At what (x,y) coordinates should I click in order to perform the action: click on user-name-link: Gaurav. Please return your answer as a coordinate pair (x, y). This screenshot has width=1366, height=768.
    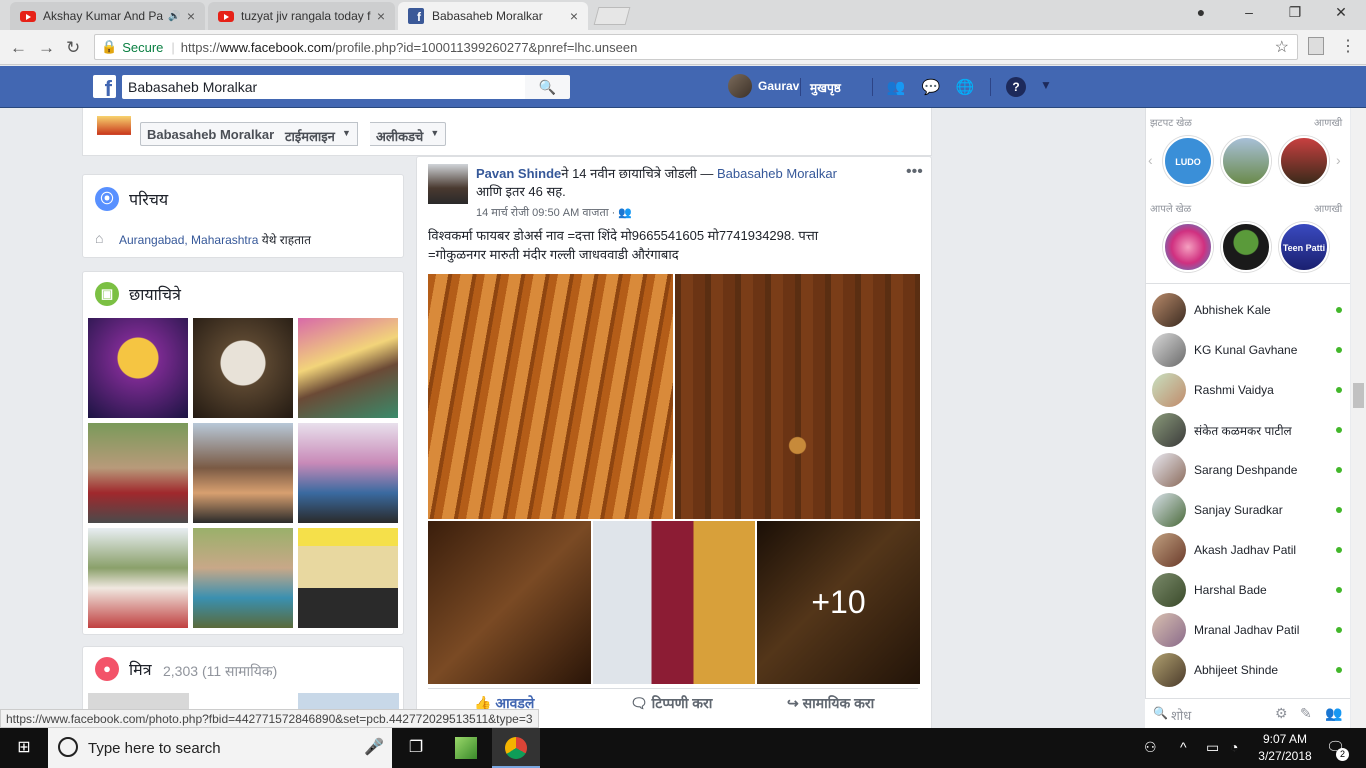
    Looking at the image, I should click on (778, 86).